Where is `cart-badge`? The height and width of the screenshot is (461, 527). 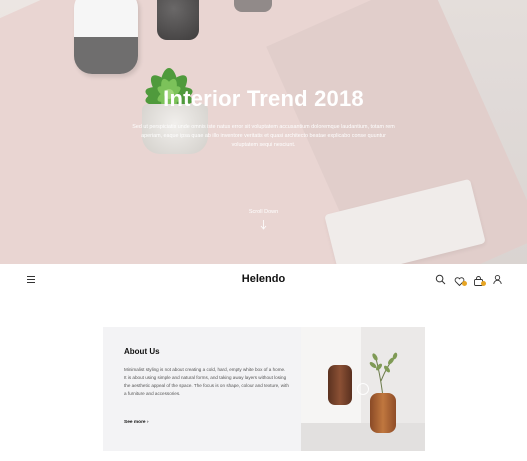 cart-badge is located at coordinates (483, 283).